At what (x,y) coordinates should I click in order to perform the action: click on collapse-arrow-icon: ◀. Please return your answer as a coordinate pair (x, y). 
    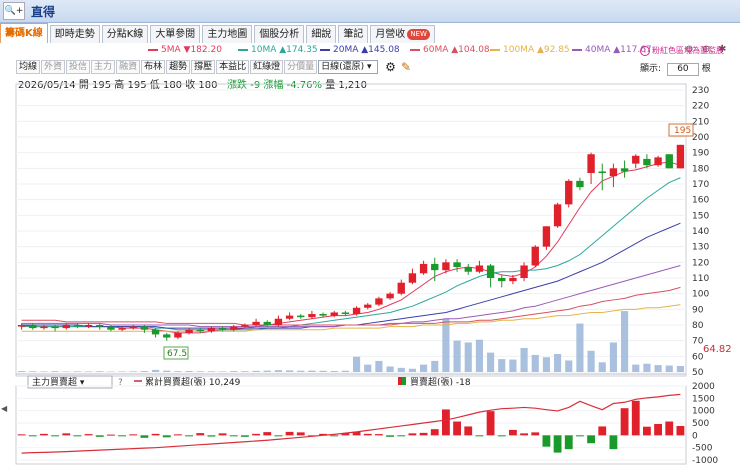
    Looking at the image, I should click on (4, 408).